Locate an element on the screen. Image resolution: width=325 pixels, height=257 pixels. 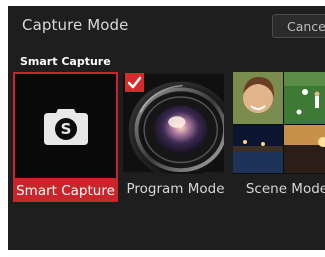
page-title: Capture Mode is located at coordinates (75, 25).